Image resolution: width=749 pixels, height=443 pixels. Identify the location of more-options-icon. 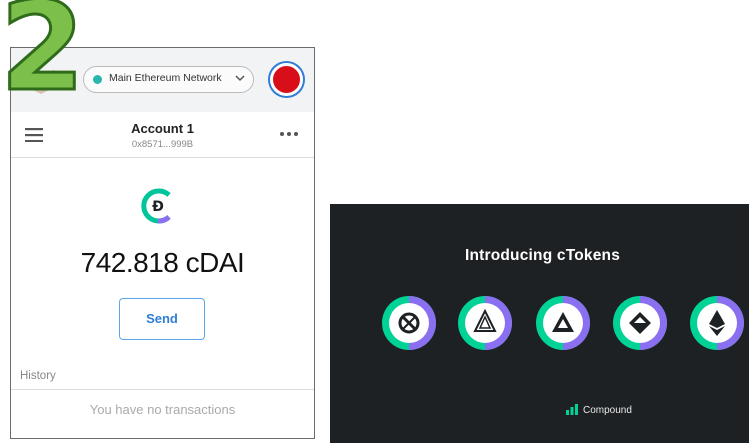
(289, 134).